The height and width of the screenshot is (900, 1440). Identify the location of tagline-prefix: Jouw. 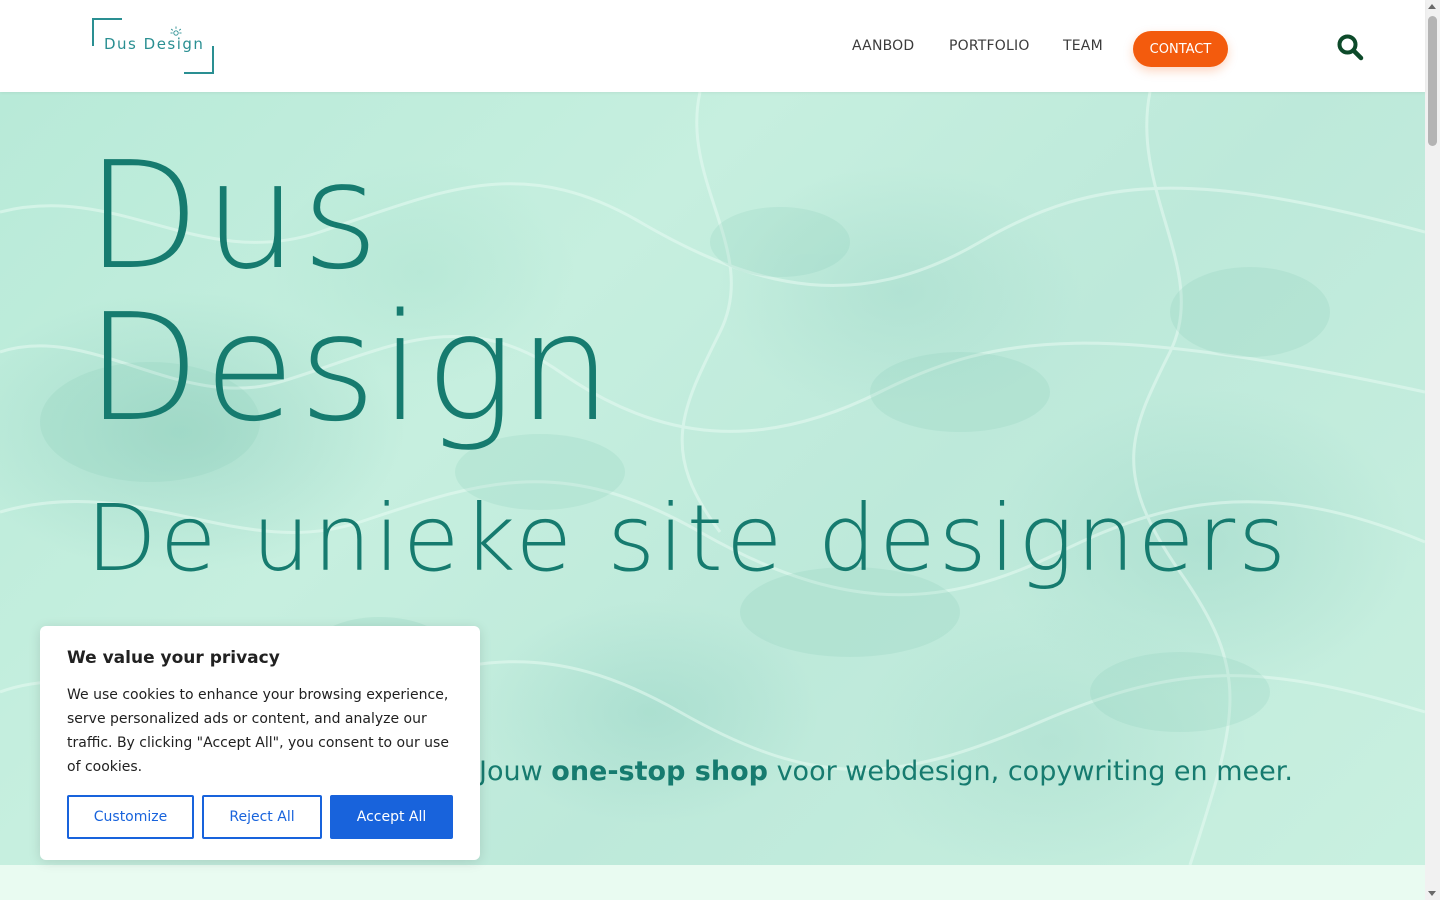
(515, 771).